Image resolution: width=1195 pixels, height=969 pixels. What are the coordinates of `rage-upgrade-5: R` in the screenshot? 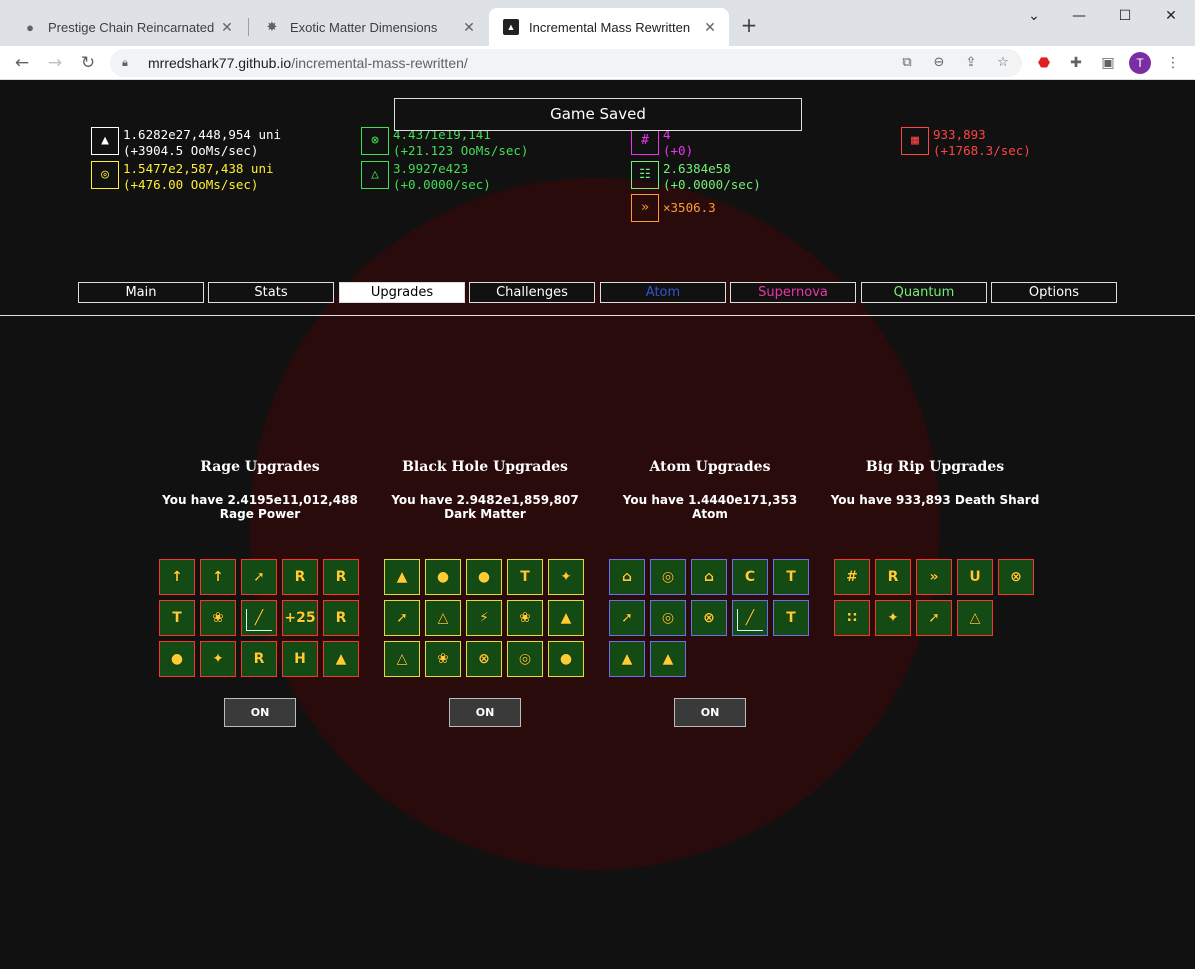 It's located at (341, 577).